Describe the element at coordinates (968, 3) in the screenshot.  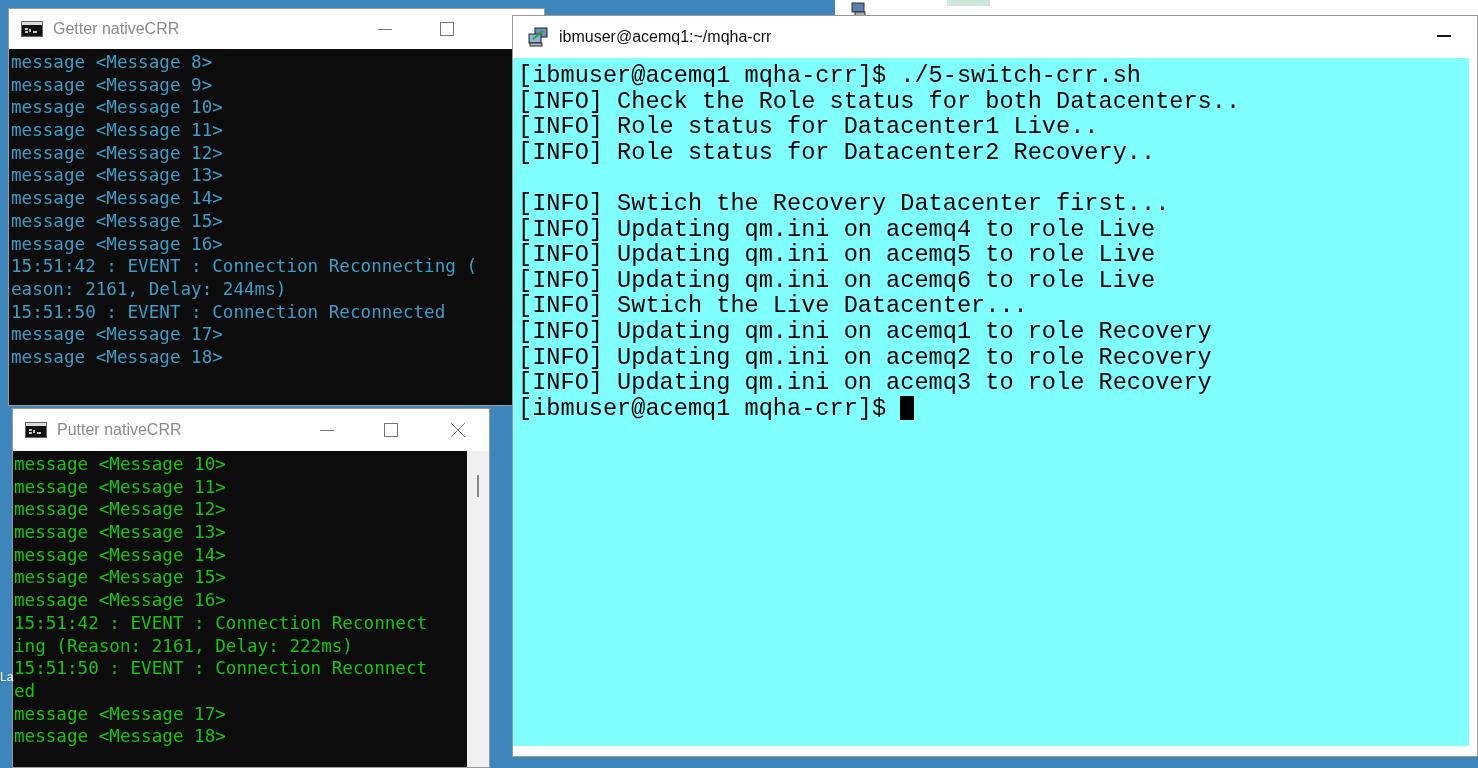
I see `window-tab` at that location.